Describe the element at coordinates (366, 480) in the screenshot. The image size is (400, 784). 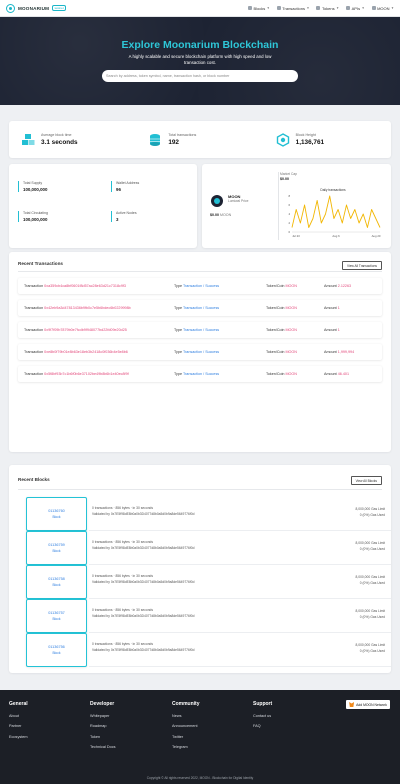
I see `view-all-blocks-button: View All Blocks` at that location.